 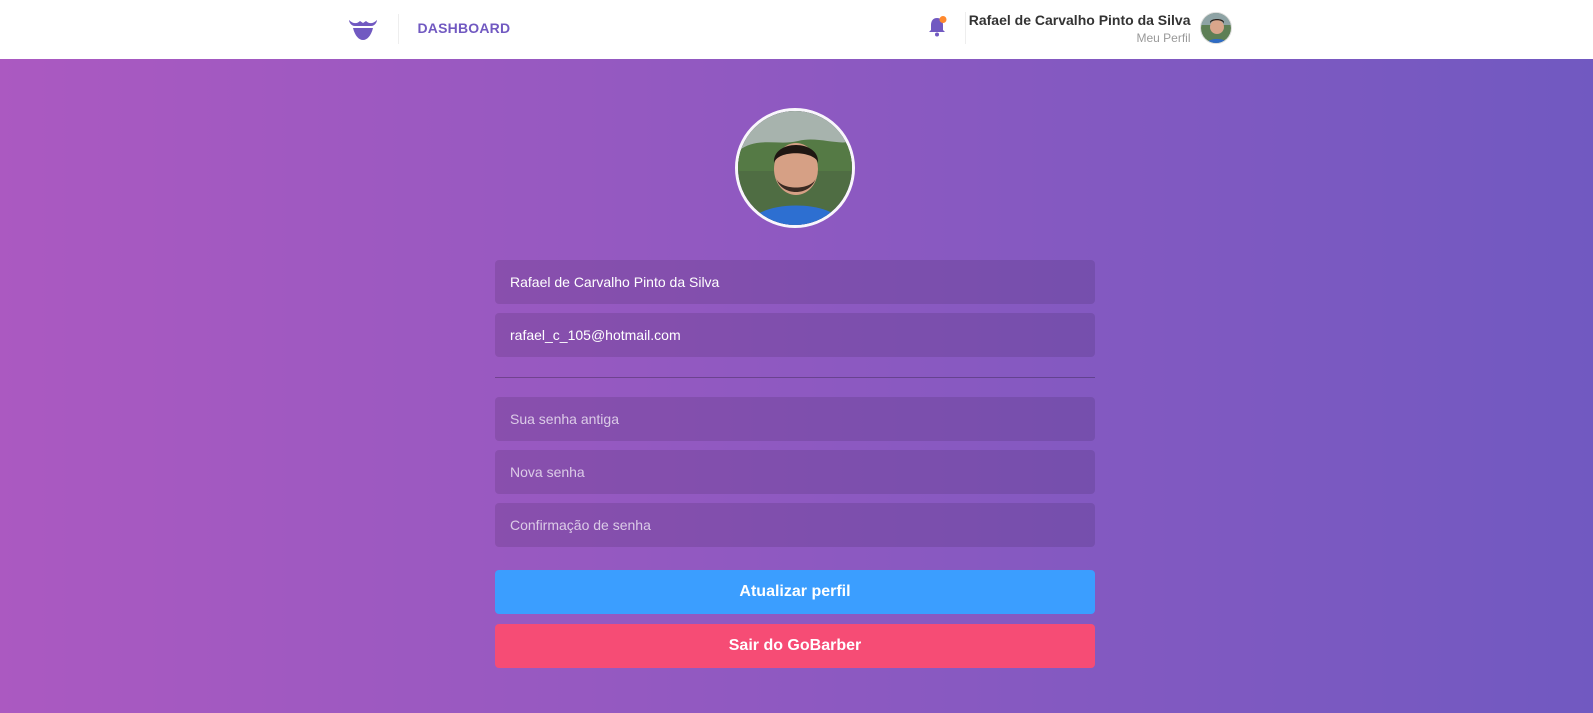 What do you see at coordinates (795, 419) in the screenshot?
I see `old-password-input: Sua senha antiga` at bounding box center [795, 419].